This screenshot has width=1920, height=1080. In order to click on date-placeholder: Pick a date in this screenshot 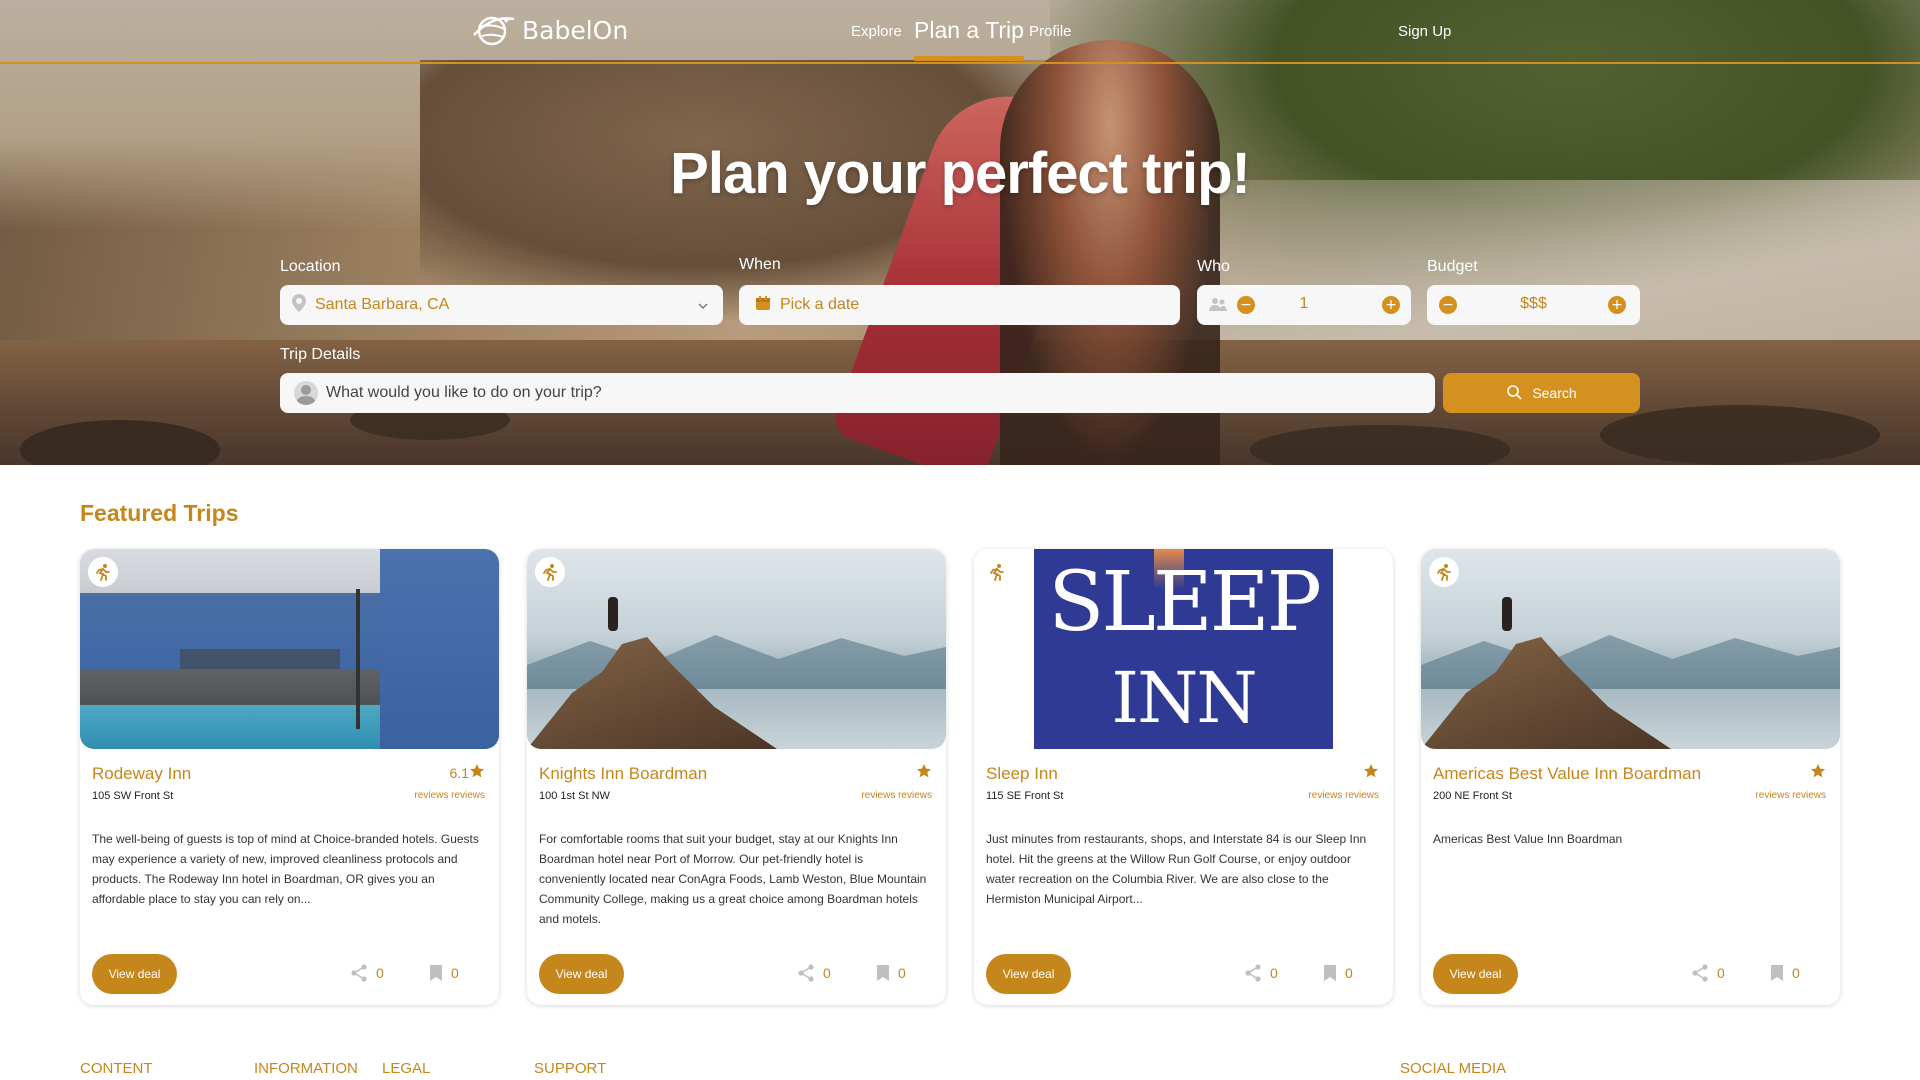, I will do `click(820, 304)`.